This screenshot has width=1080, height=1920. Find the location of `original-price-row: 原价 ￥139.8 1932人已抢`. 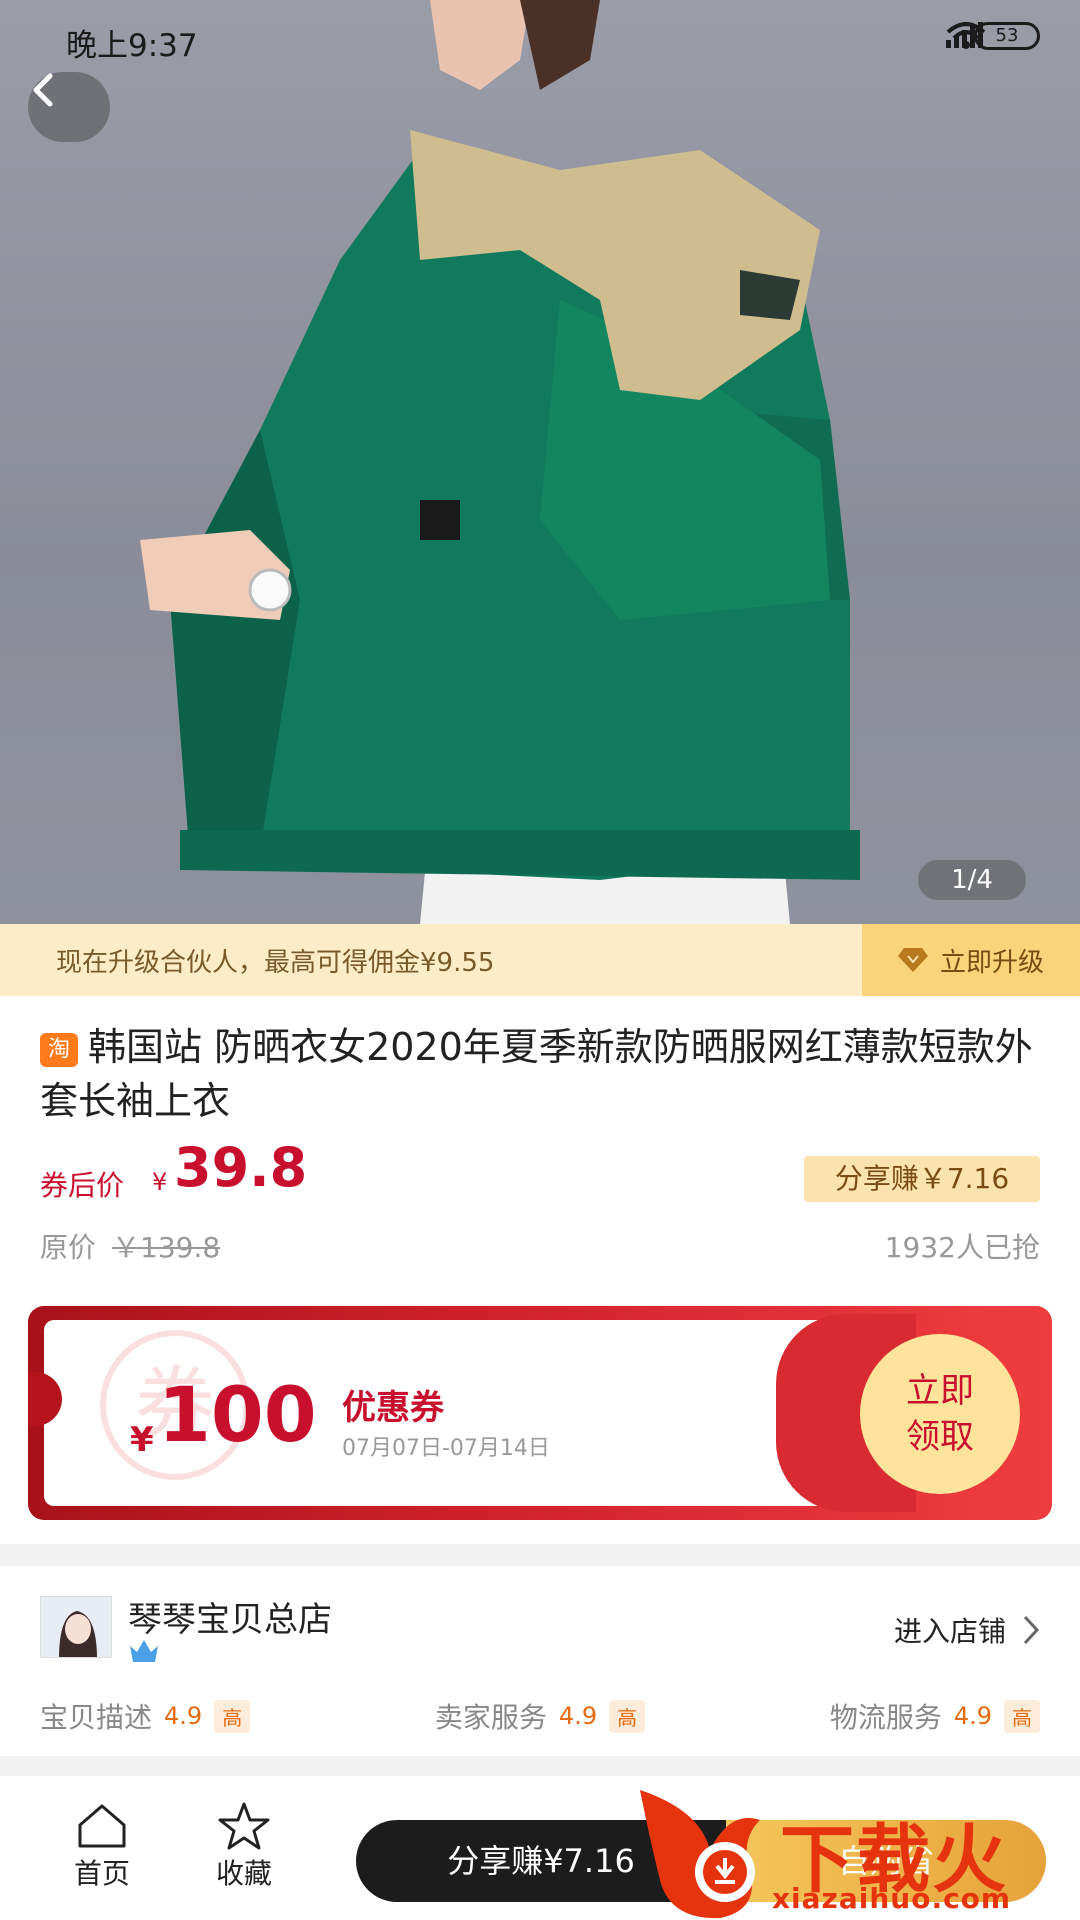

original-price-row: 原价 ￥139.8 1932人已抢 is located at coordinates (540, 1246).